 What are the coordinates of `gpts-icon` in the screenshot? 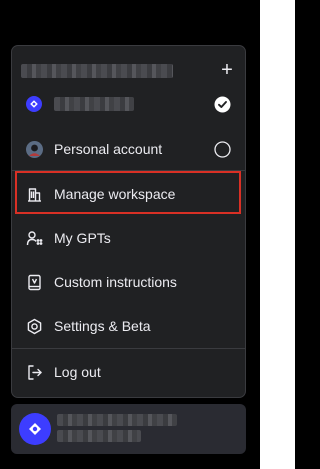 It's located at (34, 238).